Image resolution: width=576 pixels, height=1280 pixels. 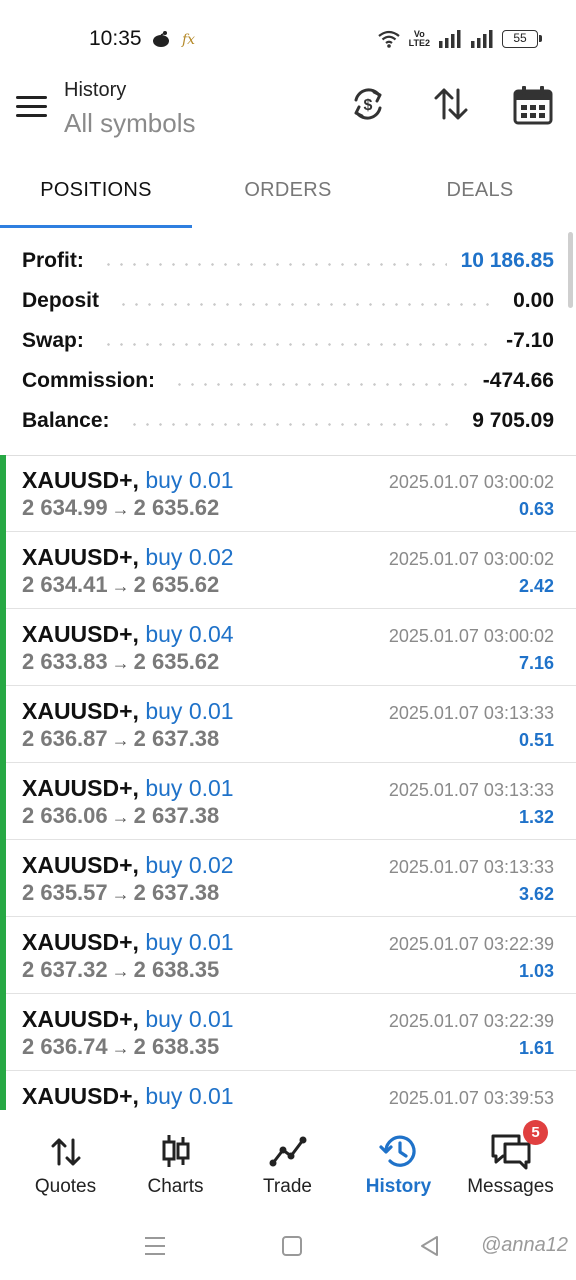 What do you see at coordinates (524, 1245) in the screenshot?
I see `watermark-text: @anna12` at bounding box center [524, 1245].